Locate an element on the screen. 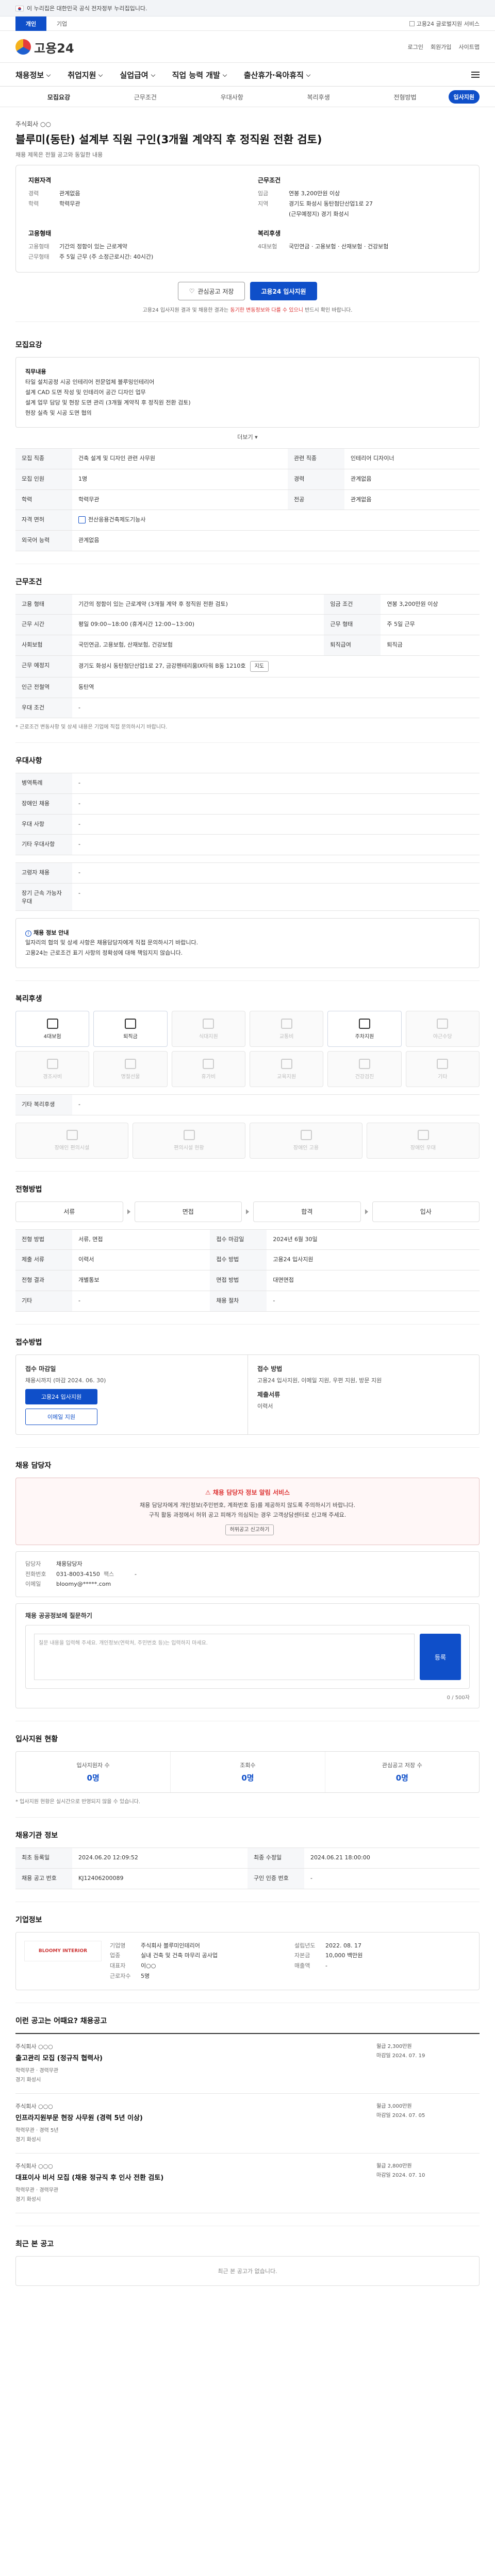  subtab-work: 근무조건 is located at coordinates (145, 97).